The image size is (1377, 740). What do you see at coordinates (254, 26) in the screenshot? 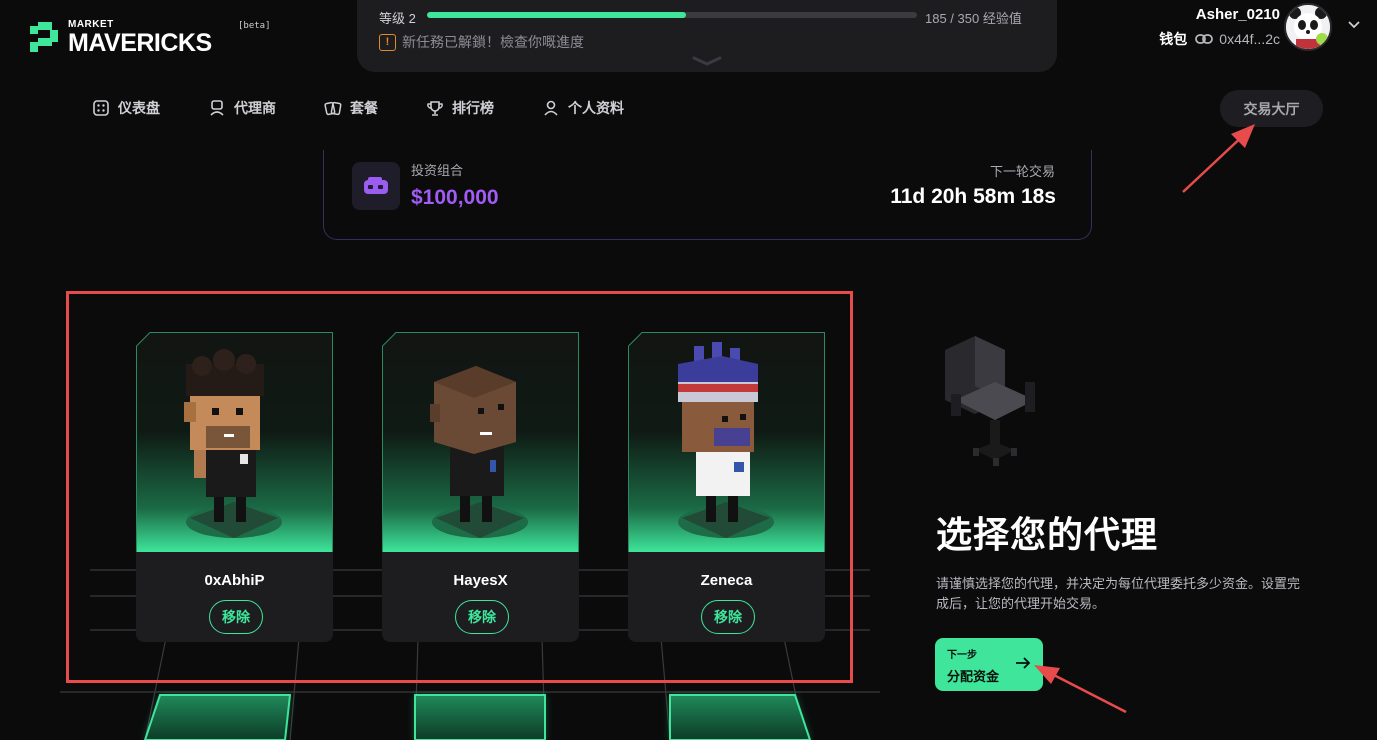
I see `beta-tag: [beta]` at bounding box center [254, 26].